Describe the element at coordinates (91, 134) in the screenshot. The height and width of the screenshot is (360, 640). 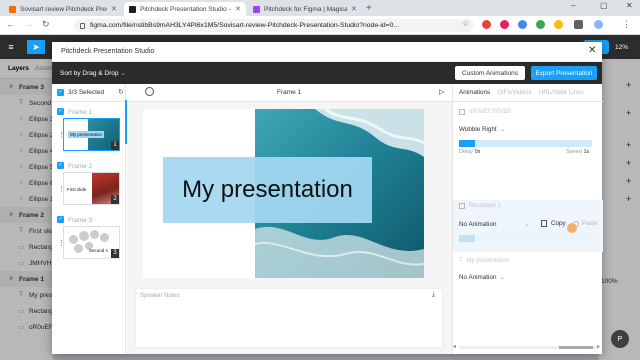
I see `slide-1-thumbnail: My presentation 1` at that location.